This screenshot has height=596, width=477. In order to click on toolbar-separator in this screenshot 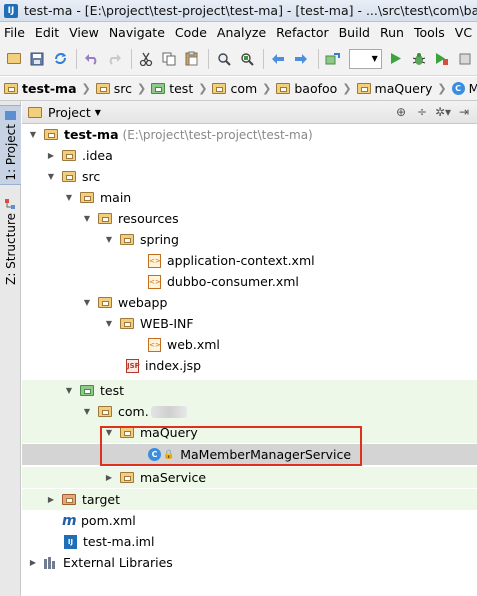, I will do `click(131, 58)`.